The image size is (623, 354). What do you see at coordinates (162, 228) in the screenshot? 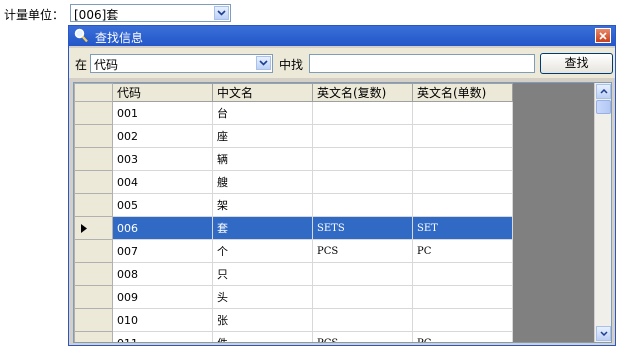
I see `cell-code: 006` at bounding box center [162, 228].